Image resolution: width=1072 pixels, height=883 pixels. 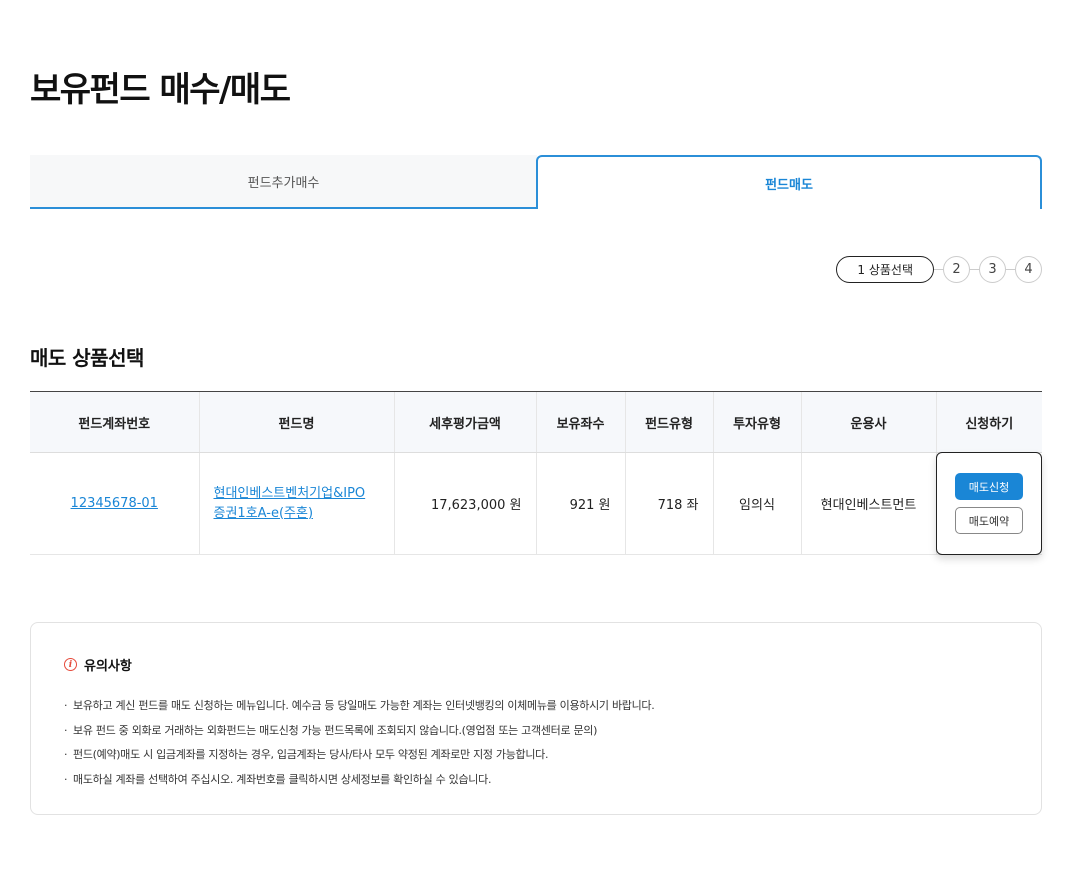 I want to click on tab-additional-buy: 펀드추가매수, so click(x=283, y=182).